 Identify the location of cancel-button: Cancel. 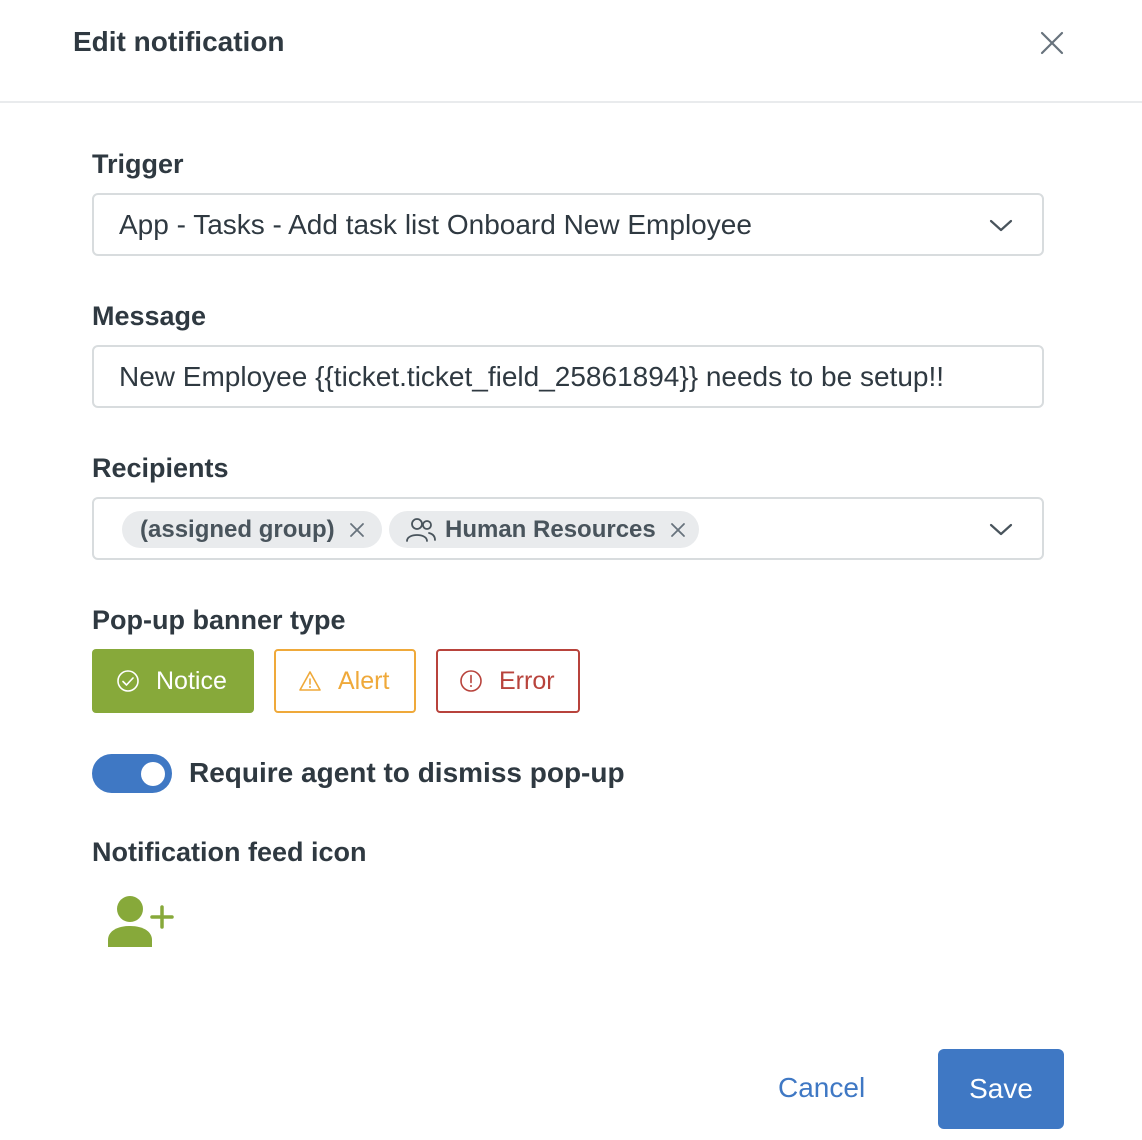
(821, 1088).